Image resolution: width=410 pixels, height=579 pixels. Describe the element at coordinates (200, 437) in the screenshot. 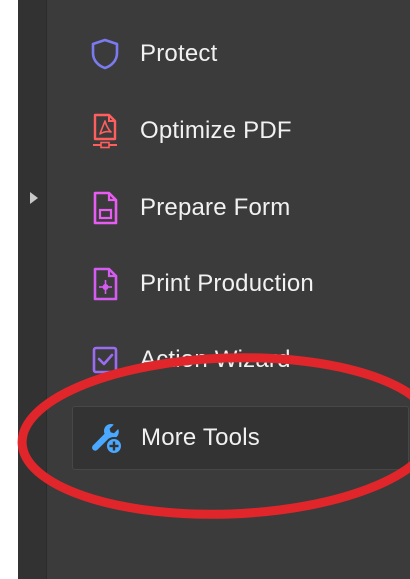

I see `tool-label: More Tools` at that location.